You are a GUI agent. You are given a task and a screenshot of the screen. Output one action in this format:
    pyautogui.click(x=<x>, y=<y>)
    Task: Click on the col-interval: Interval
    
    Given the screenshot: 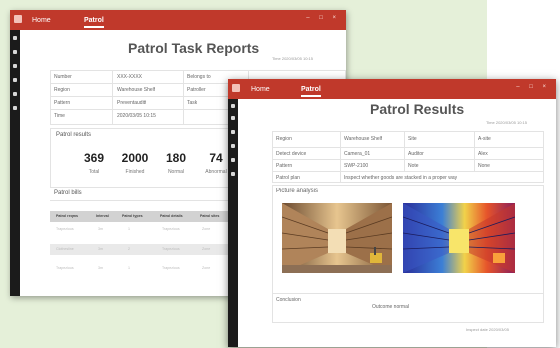 What is the action you would take?
    pyautogui.click(x=102, y=216)
    